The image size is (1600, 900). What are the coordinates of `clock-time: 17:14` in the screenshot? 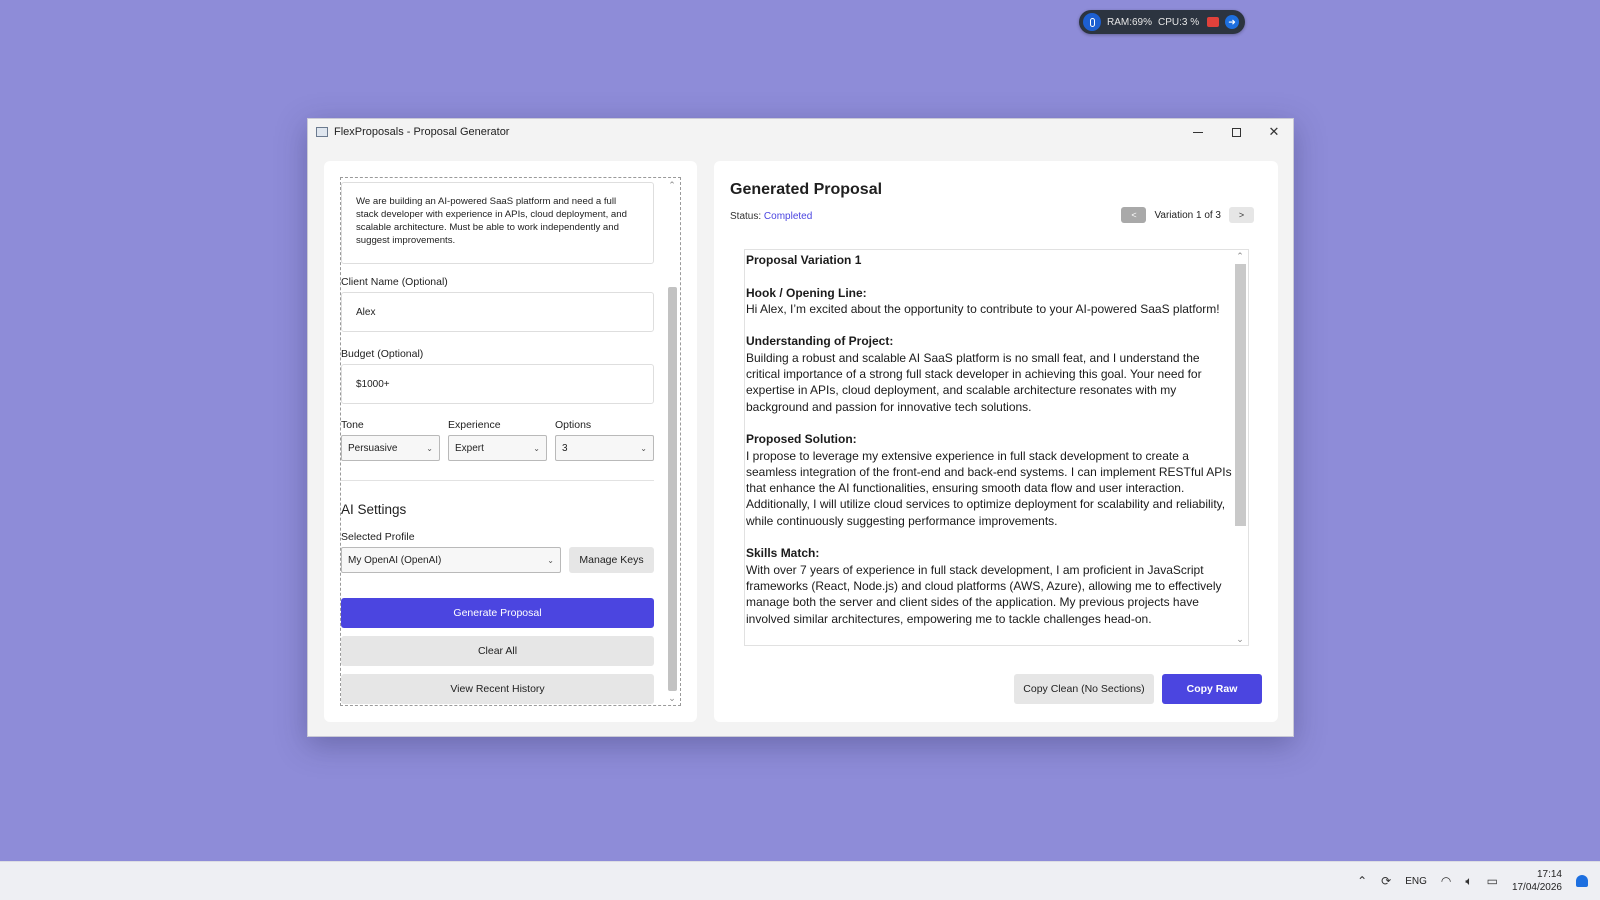 It's located at (1549, 874).